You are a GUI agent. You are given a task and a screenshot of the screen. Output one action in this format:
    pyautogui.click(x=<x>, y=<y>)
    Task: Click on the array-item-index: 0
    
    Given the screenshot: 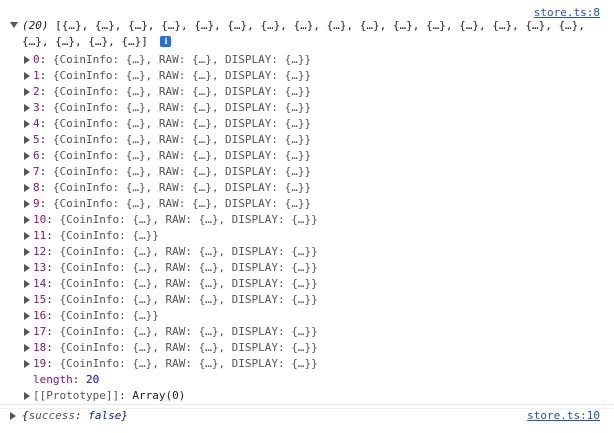 What is the action you would take?
    pyautogui.click(x=36, y=59)
    